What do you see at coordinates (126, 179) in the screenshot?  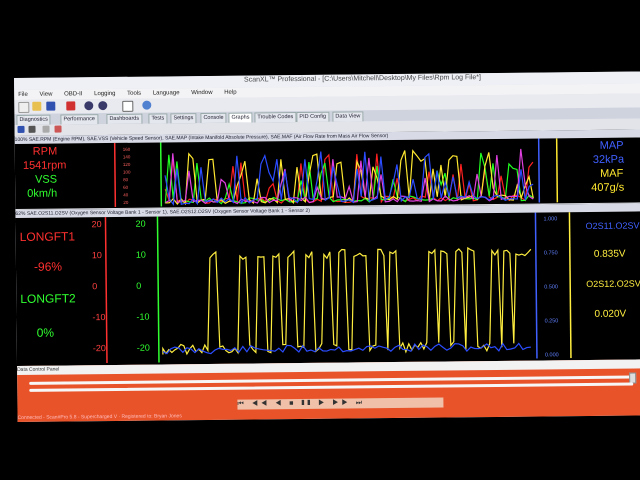 I see `rpm-tick: 80` at bounding box center [126, 179].